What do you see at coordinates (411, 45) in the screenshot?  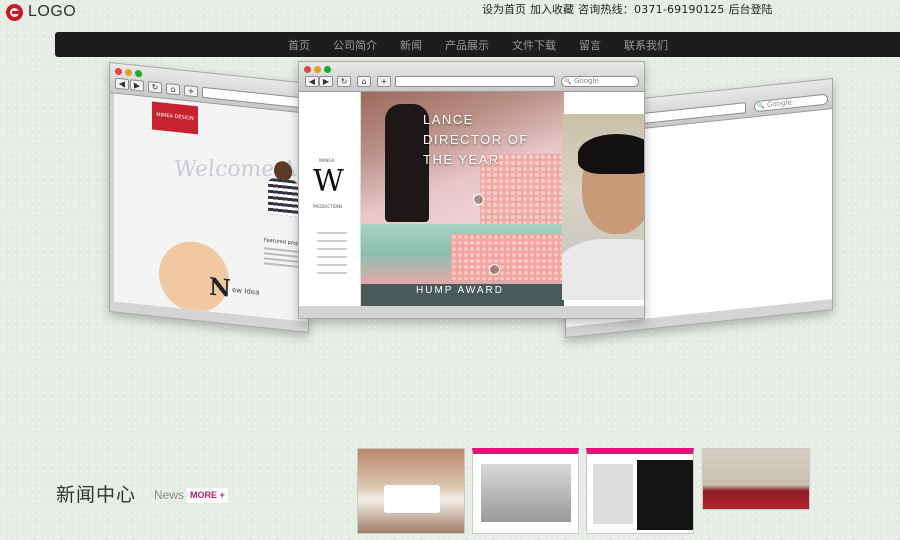 I see `nav-item-news: 新闻` at bounding box center [411, 45].